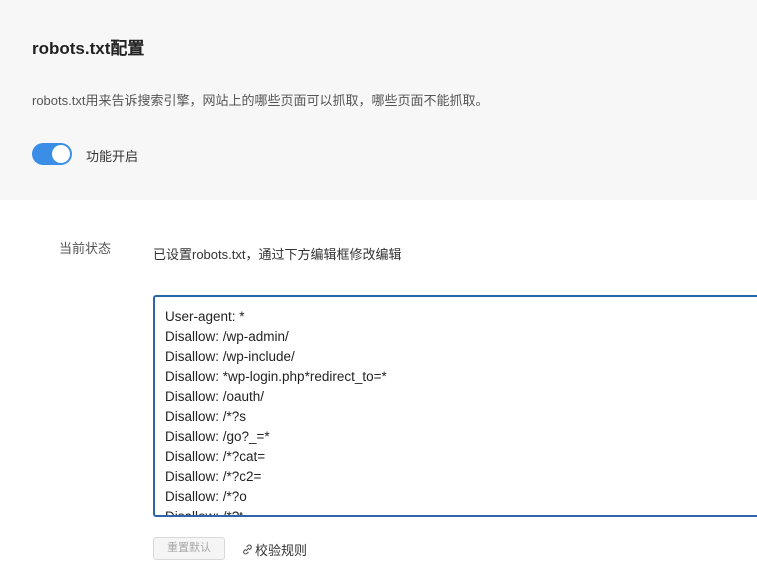 This screenshot has width=757, height=576. Describe the element at coordinates (213, 476) in the screenshot. I see `editor-line: Disallow: /*?c2=` at that location.